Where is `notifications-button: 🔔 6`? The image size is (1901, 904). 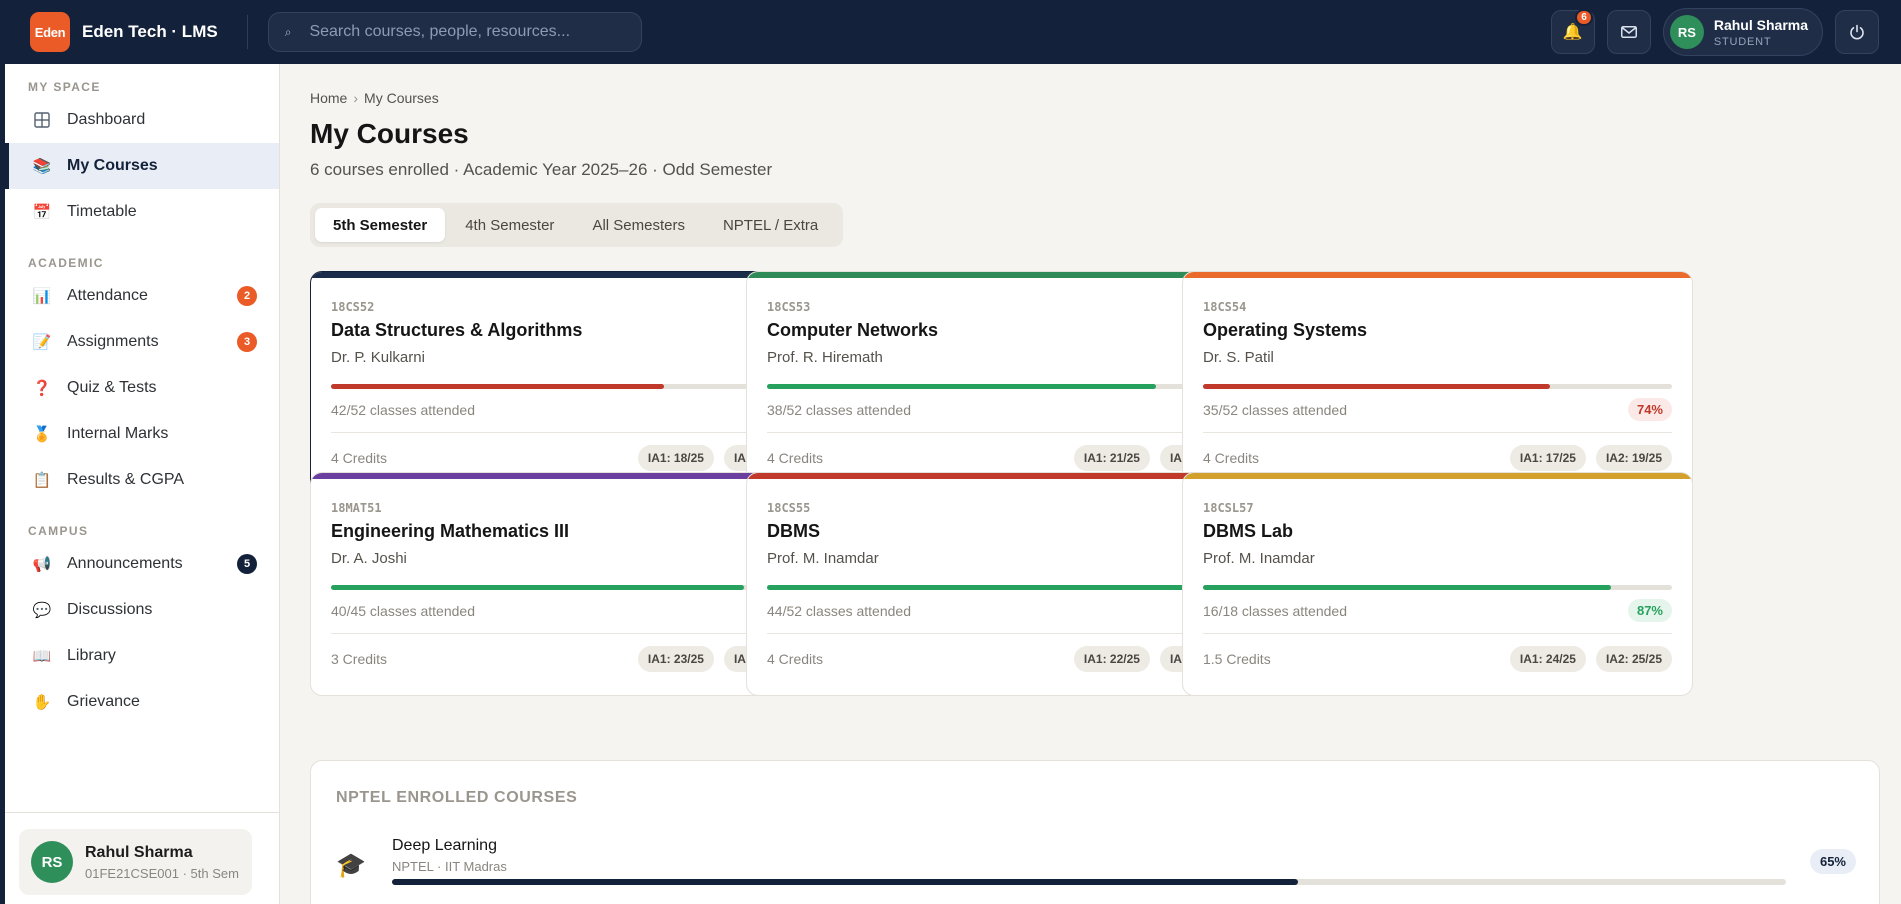
notifications-button: 🔔 6 is located at coordinates (1572, 31).